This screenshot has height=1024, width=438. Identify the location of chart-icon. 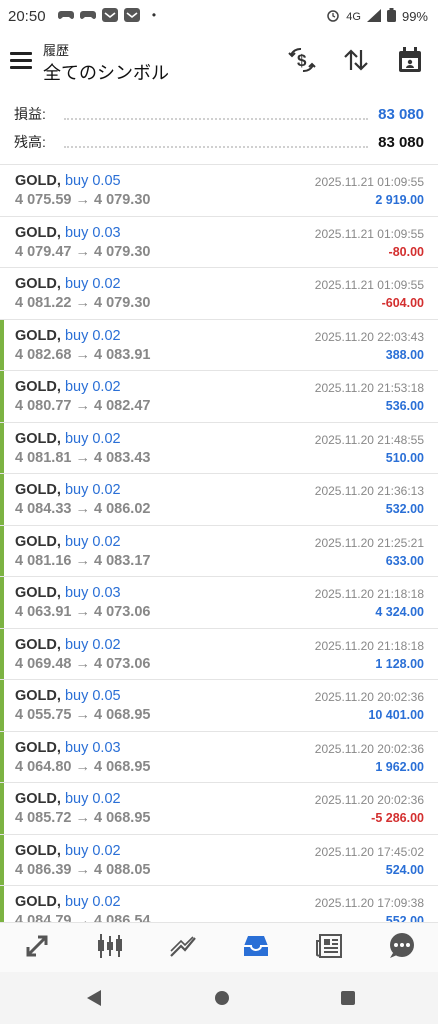
(110, 948).